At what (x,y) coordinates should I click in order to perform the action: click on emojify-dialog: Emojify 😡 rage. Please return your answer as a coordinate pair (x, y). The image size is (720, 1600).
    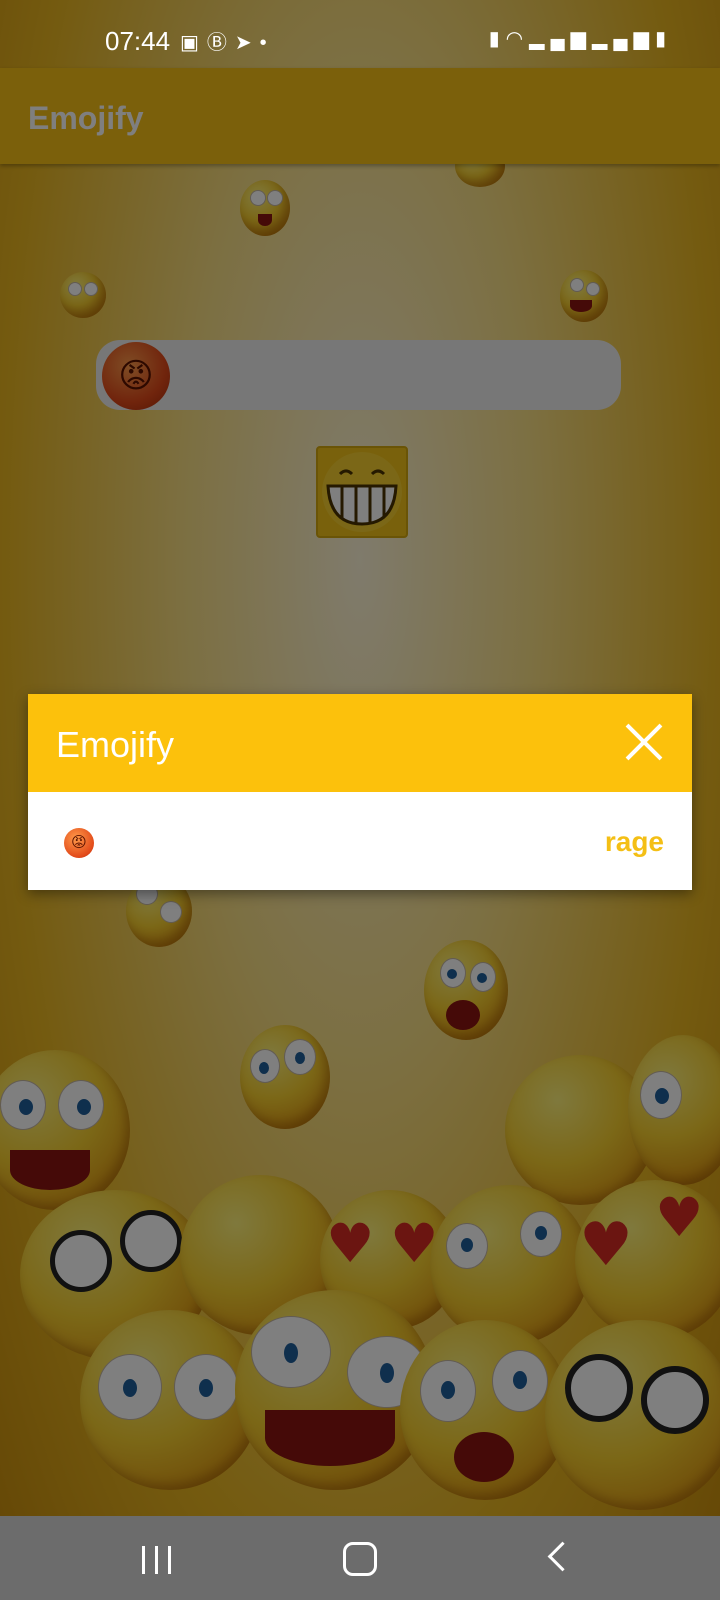
    Looking at the image, I should click on (360, 792).